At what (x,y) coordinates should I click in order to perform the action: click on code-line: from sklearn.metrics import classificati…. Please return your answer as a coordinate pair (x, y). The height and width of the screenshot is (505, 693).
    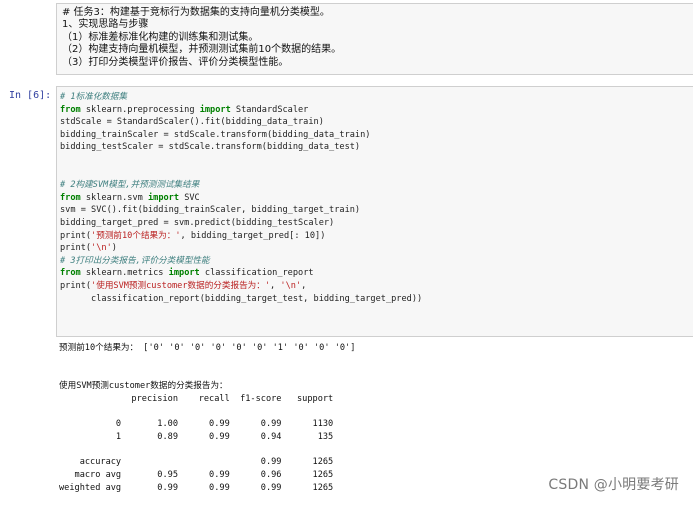
    Looking at the image, I should click on (187, 273).